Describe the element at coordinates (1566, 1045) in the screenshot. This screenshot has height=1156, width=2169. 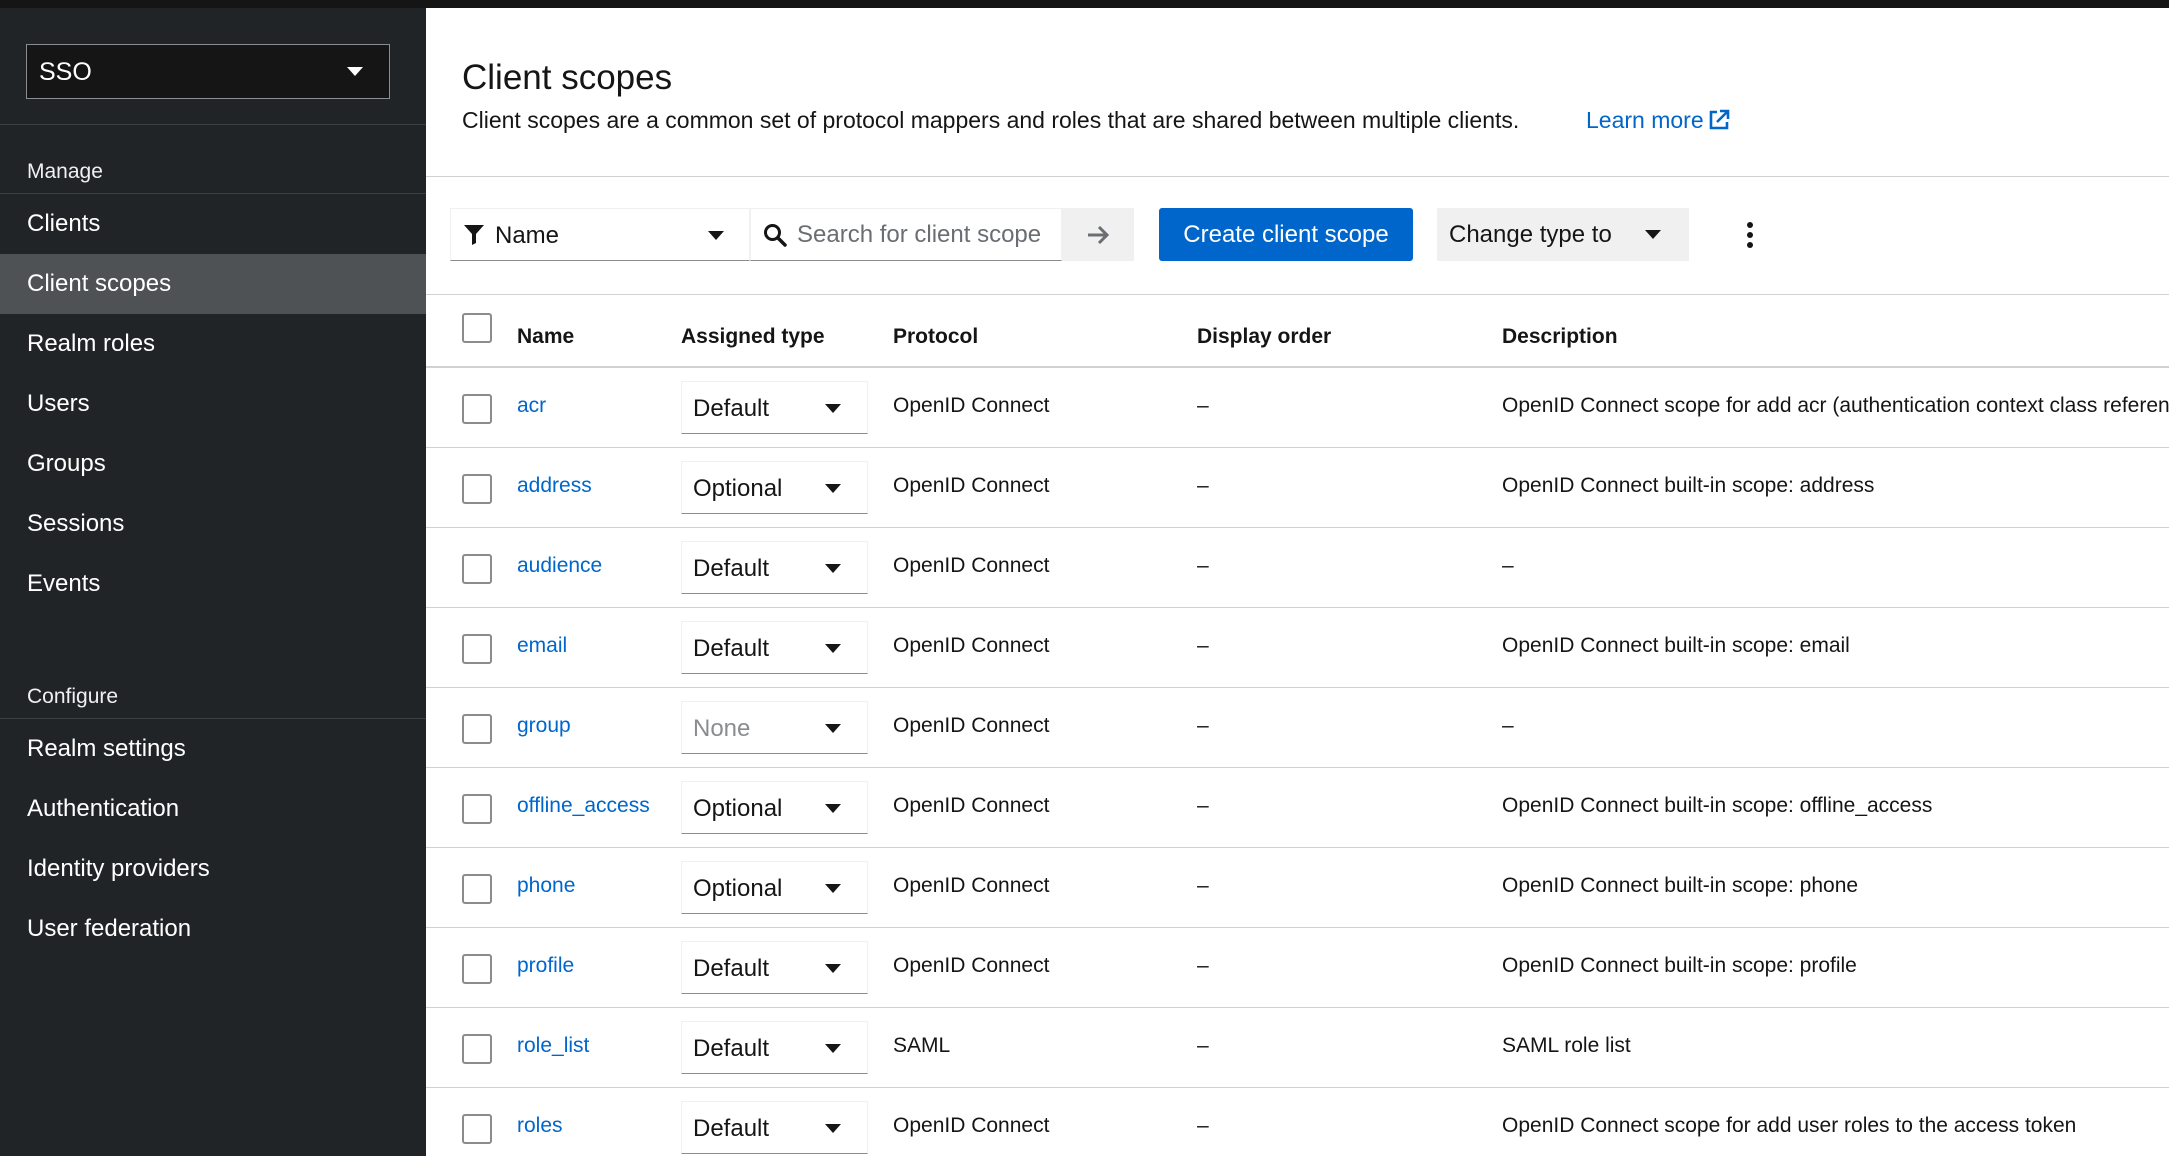
I see `description-cell: SAML role list` at that location.